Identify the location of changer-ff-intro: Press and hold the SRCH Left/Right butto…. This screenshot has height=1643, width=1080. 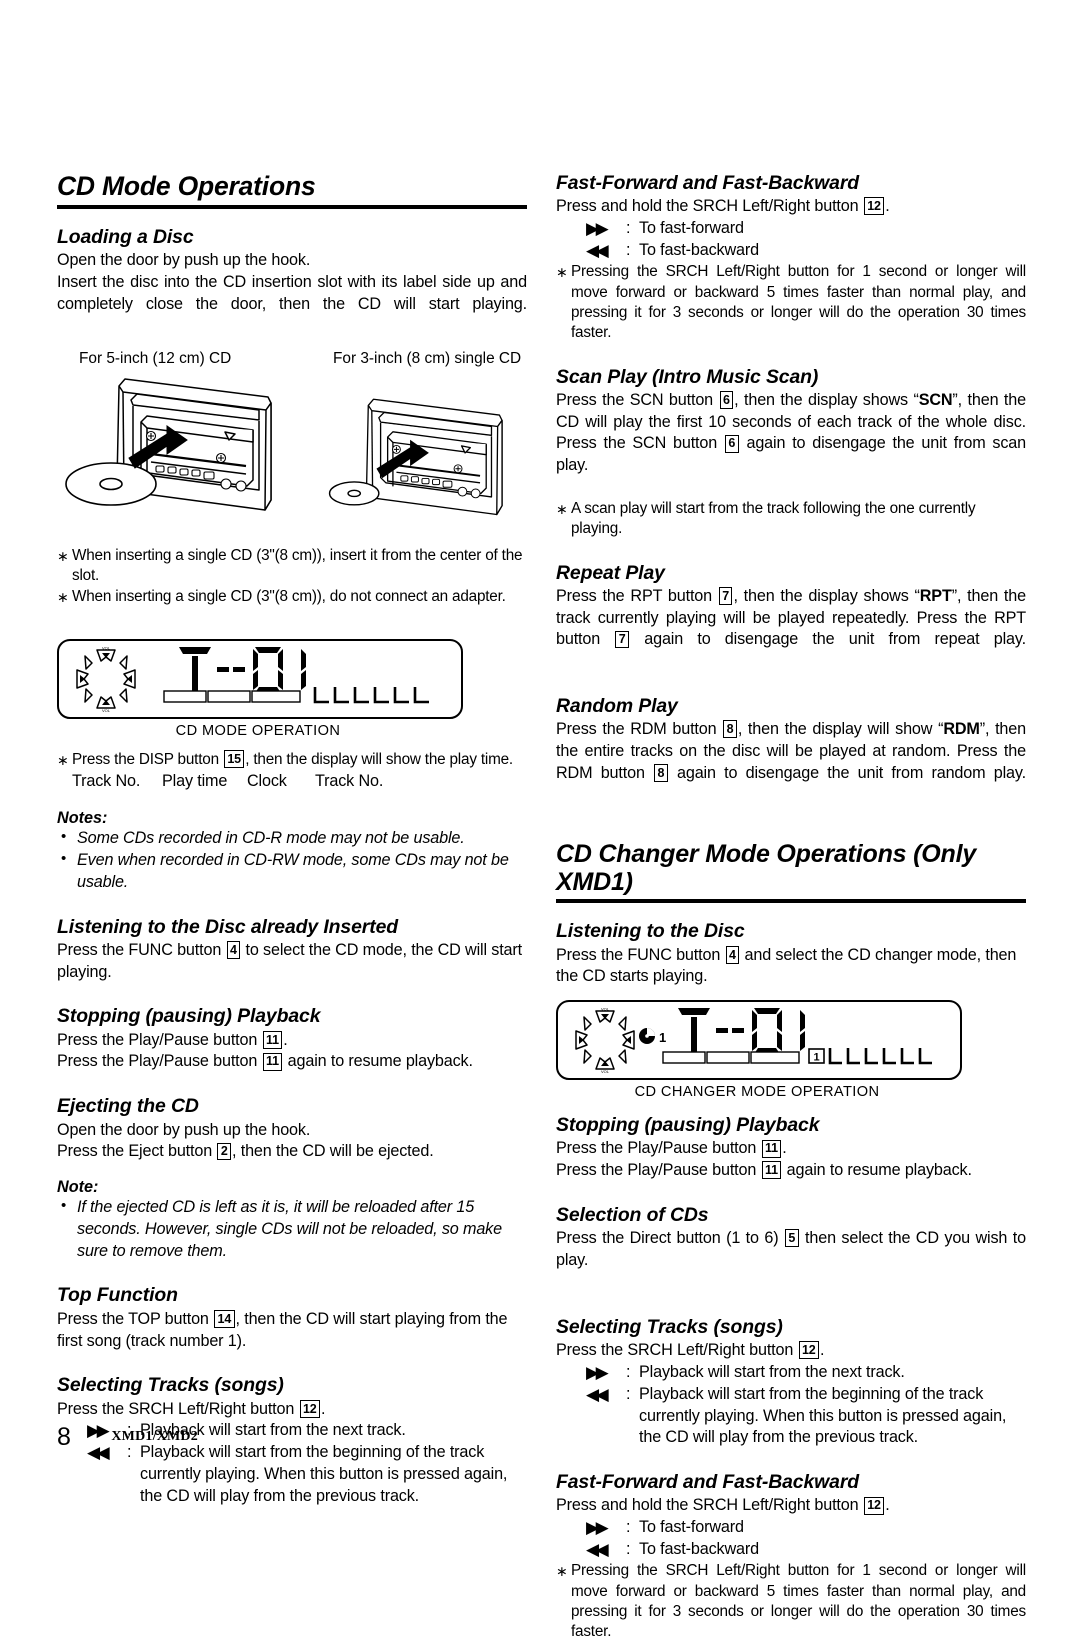
(723, 1505).